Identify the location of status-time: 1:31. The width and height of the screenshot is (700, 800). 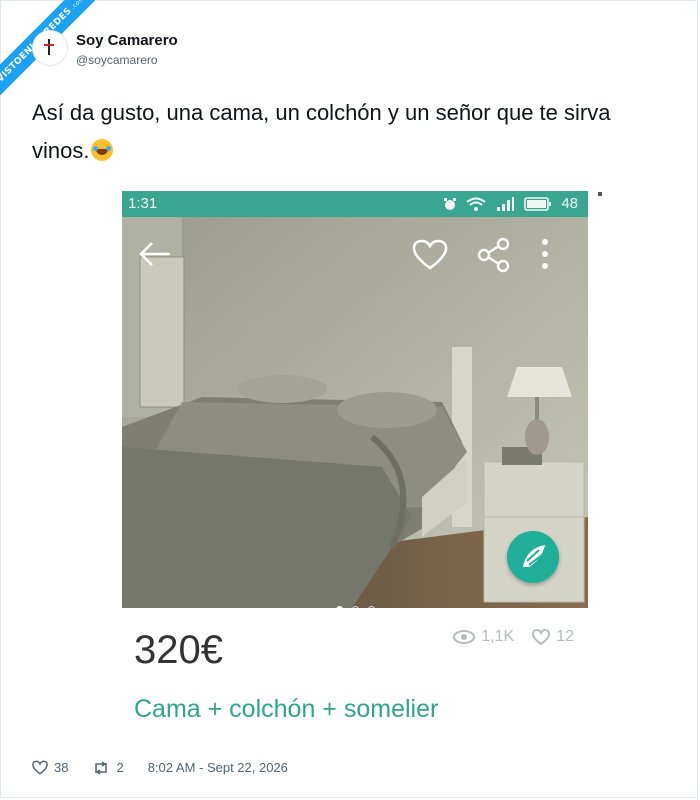
(143, 203).